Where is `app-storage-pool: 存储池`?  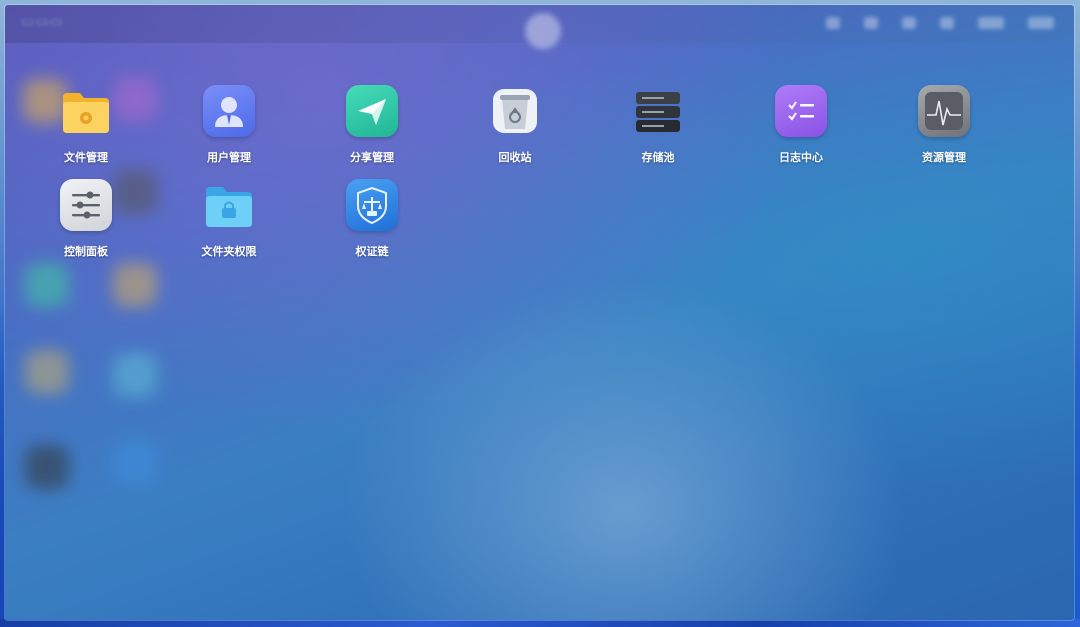
app-storage-pool: 存储池 is located at coordinates (658, 125).